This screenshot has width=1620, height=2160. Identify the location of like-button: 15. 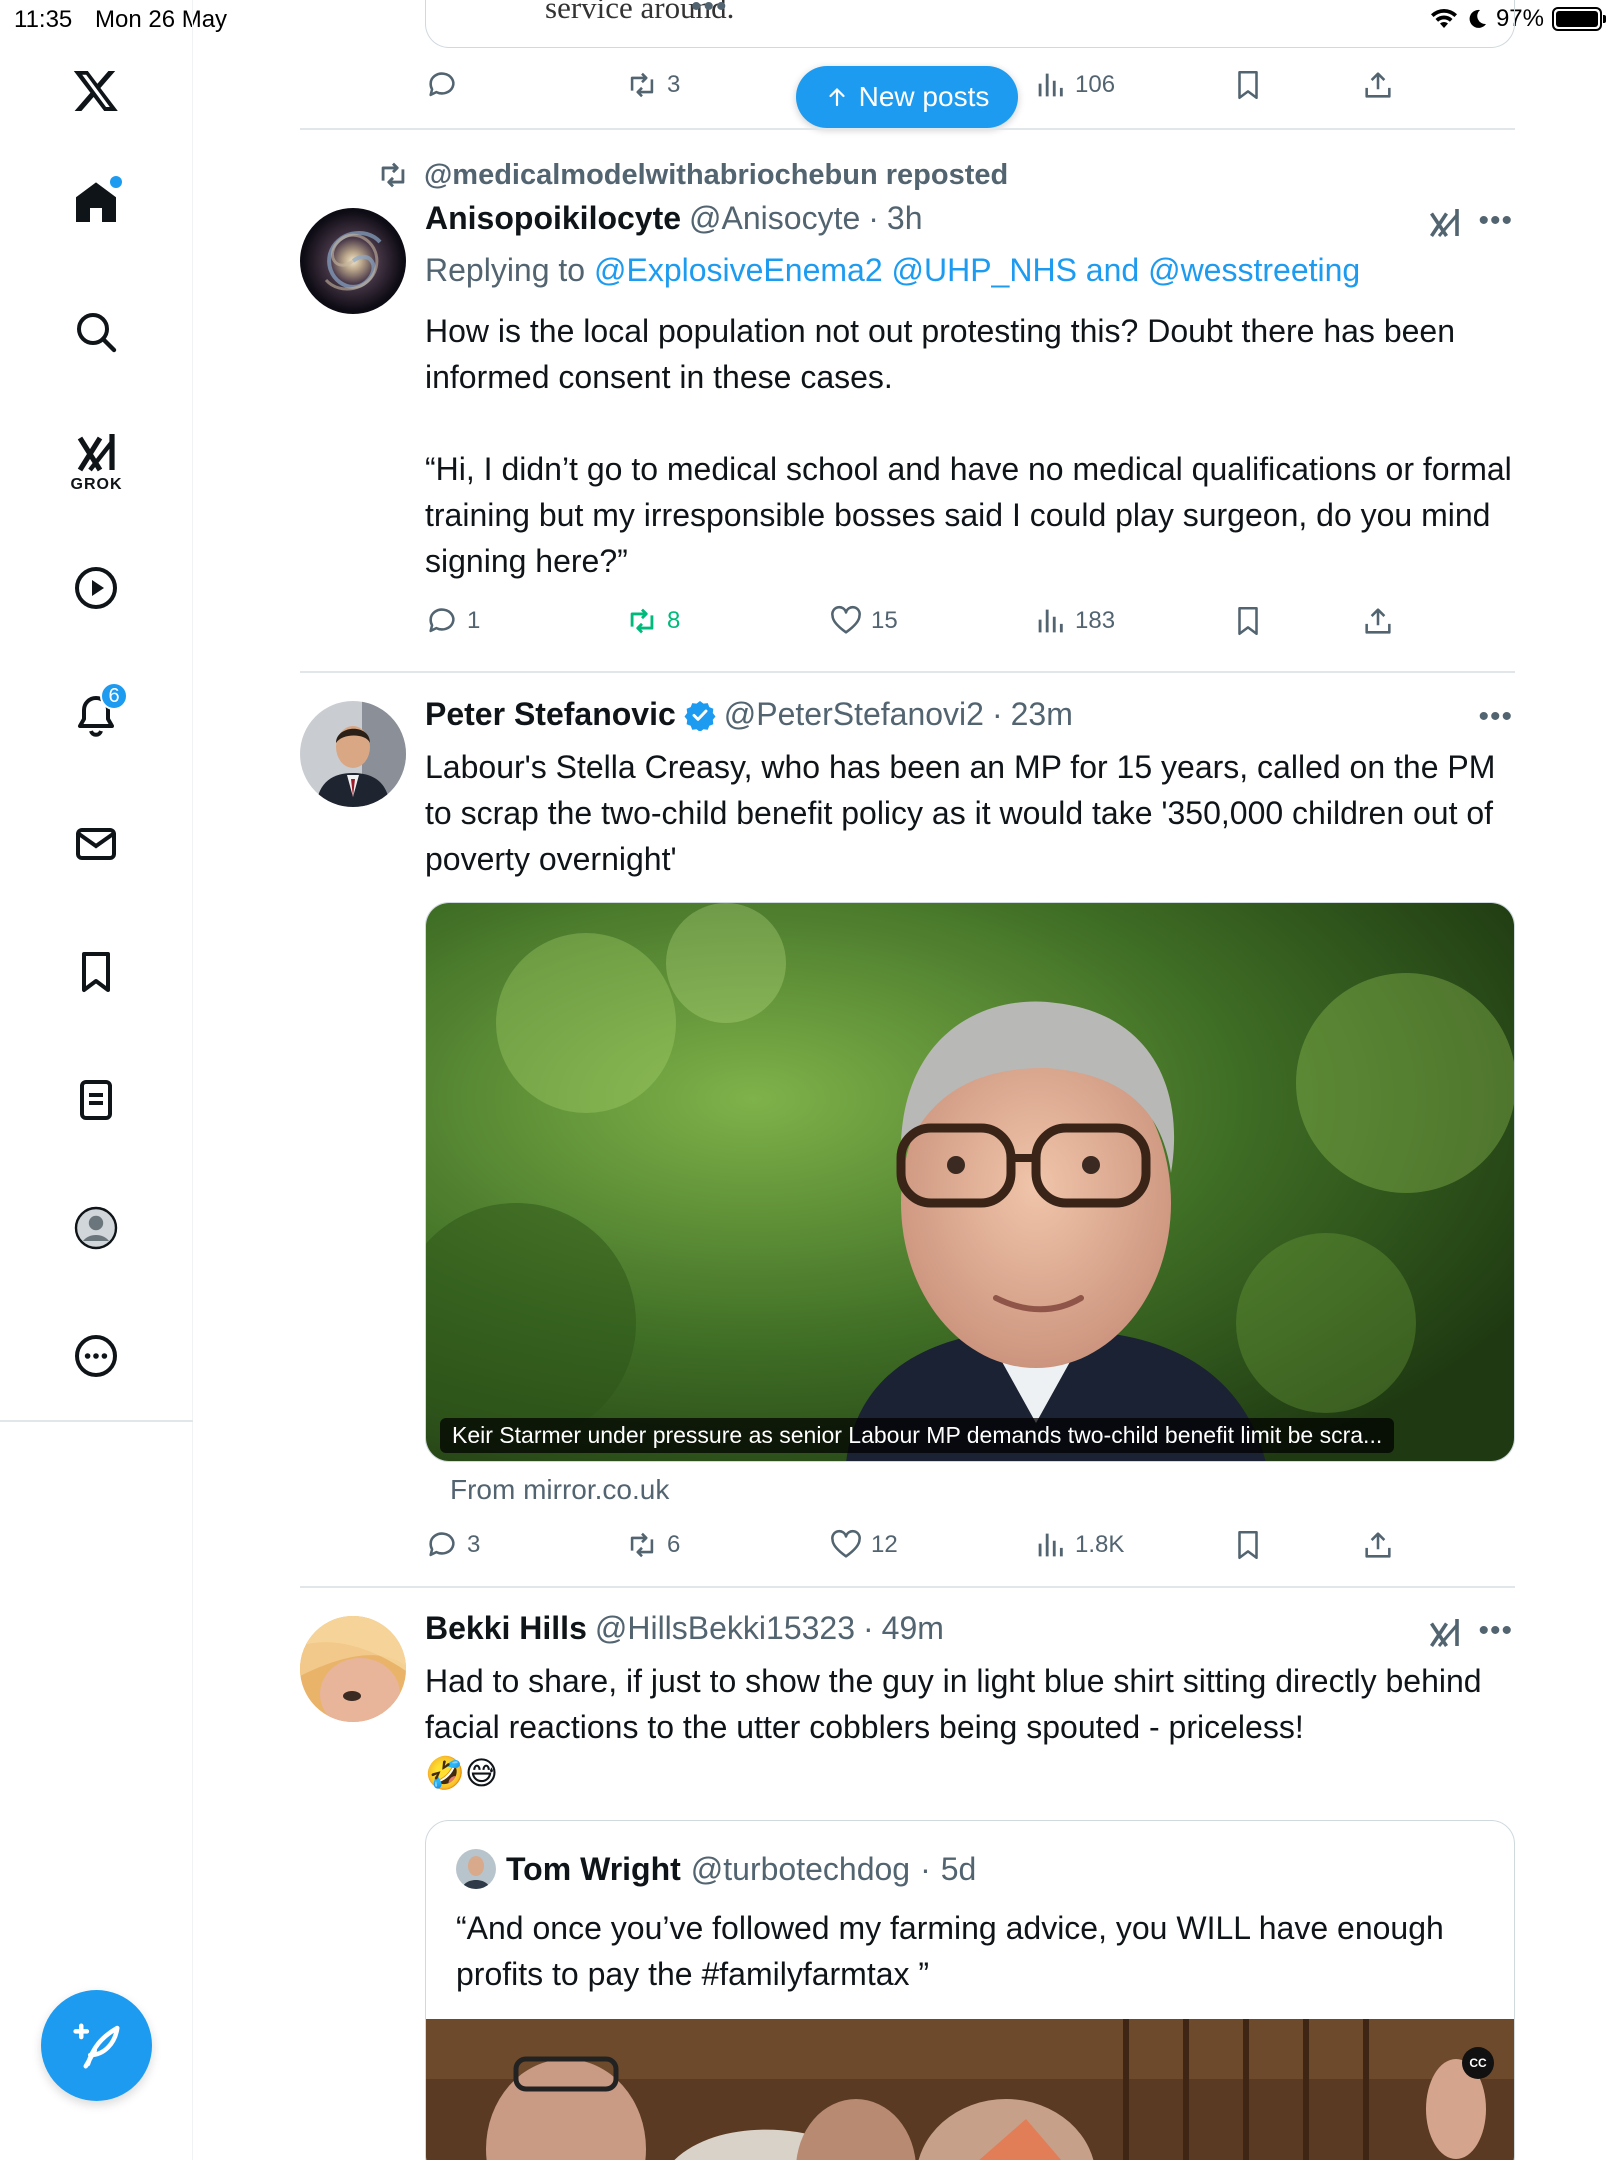
(863, 621).